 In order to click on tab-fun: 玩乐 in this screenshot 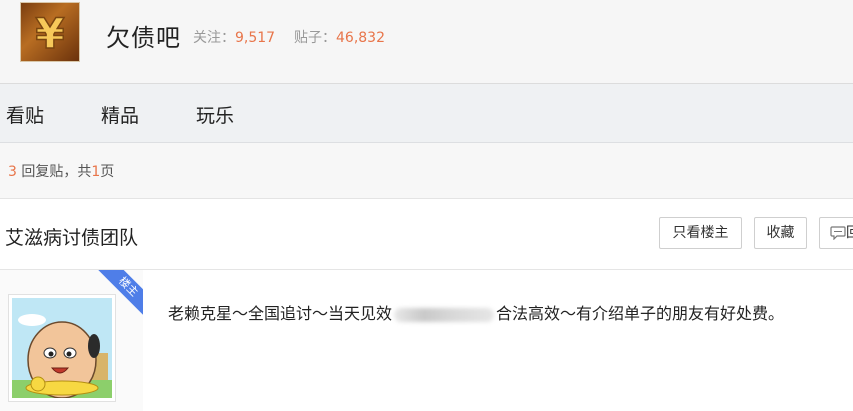, I will do `click(215, 114)`.